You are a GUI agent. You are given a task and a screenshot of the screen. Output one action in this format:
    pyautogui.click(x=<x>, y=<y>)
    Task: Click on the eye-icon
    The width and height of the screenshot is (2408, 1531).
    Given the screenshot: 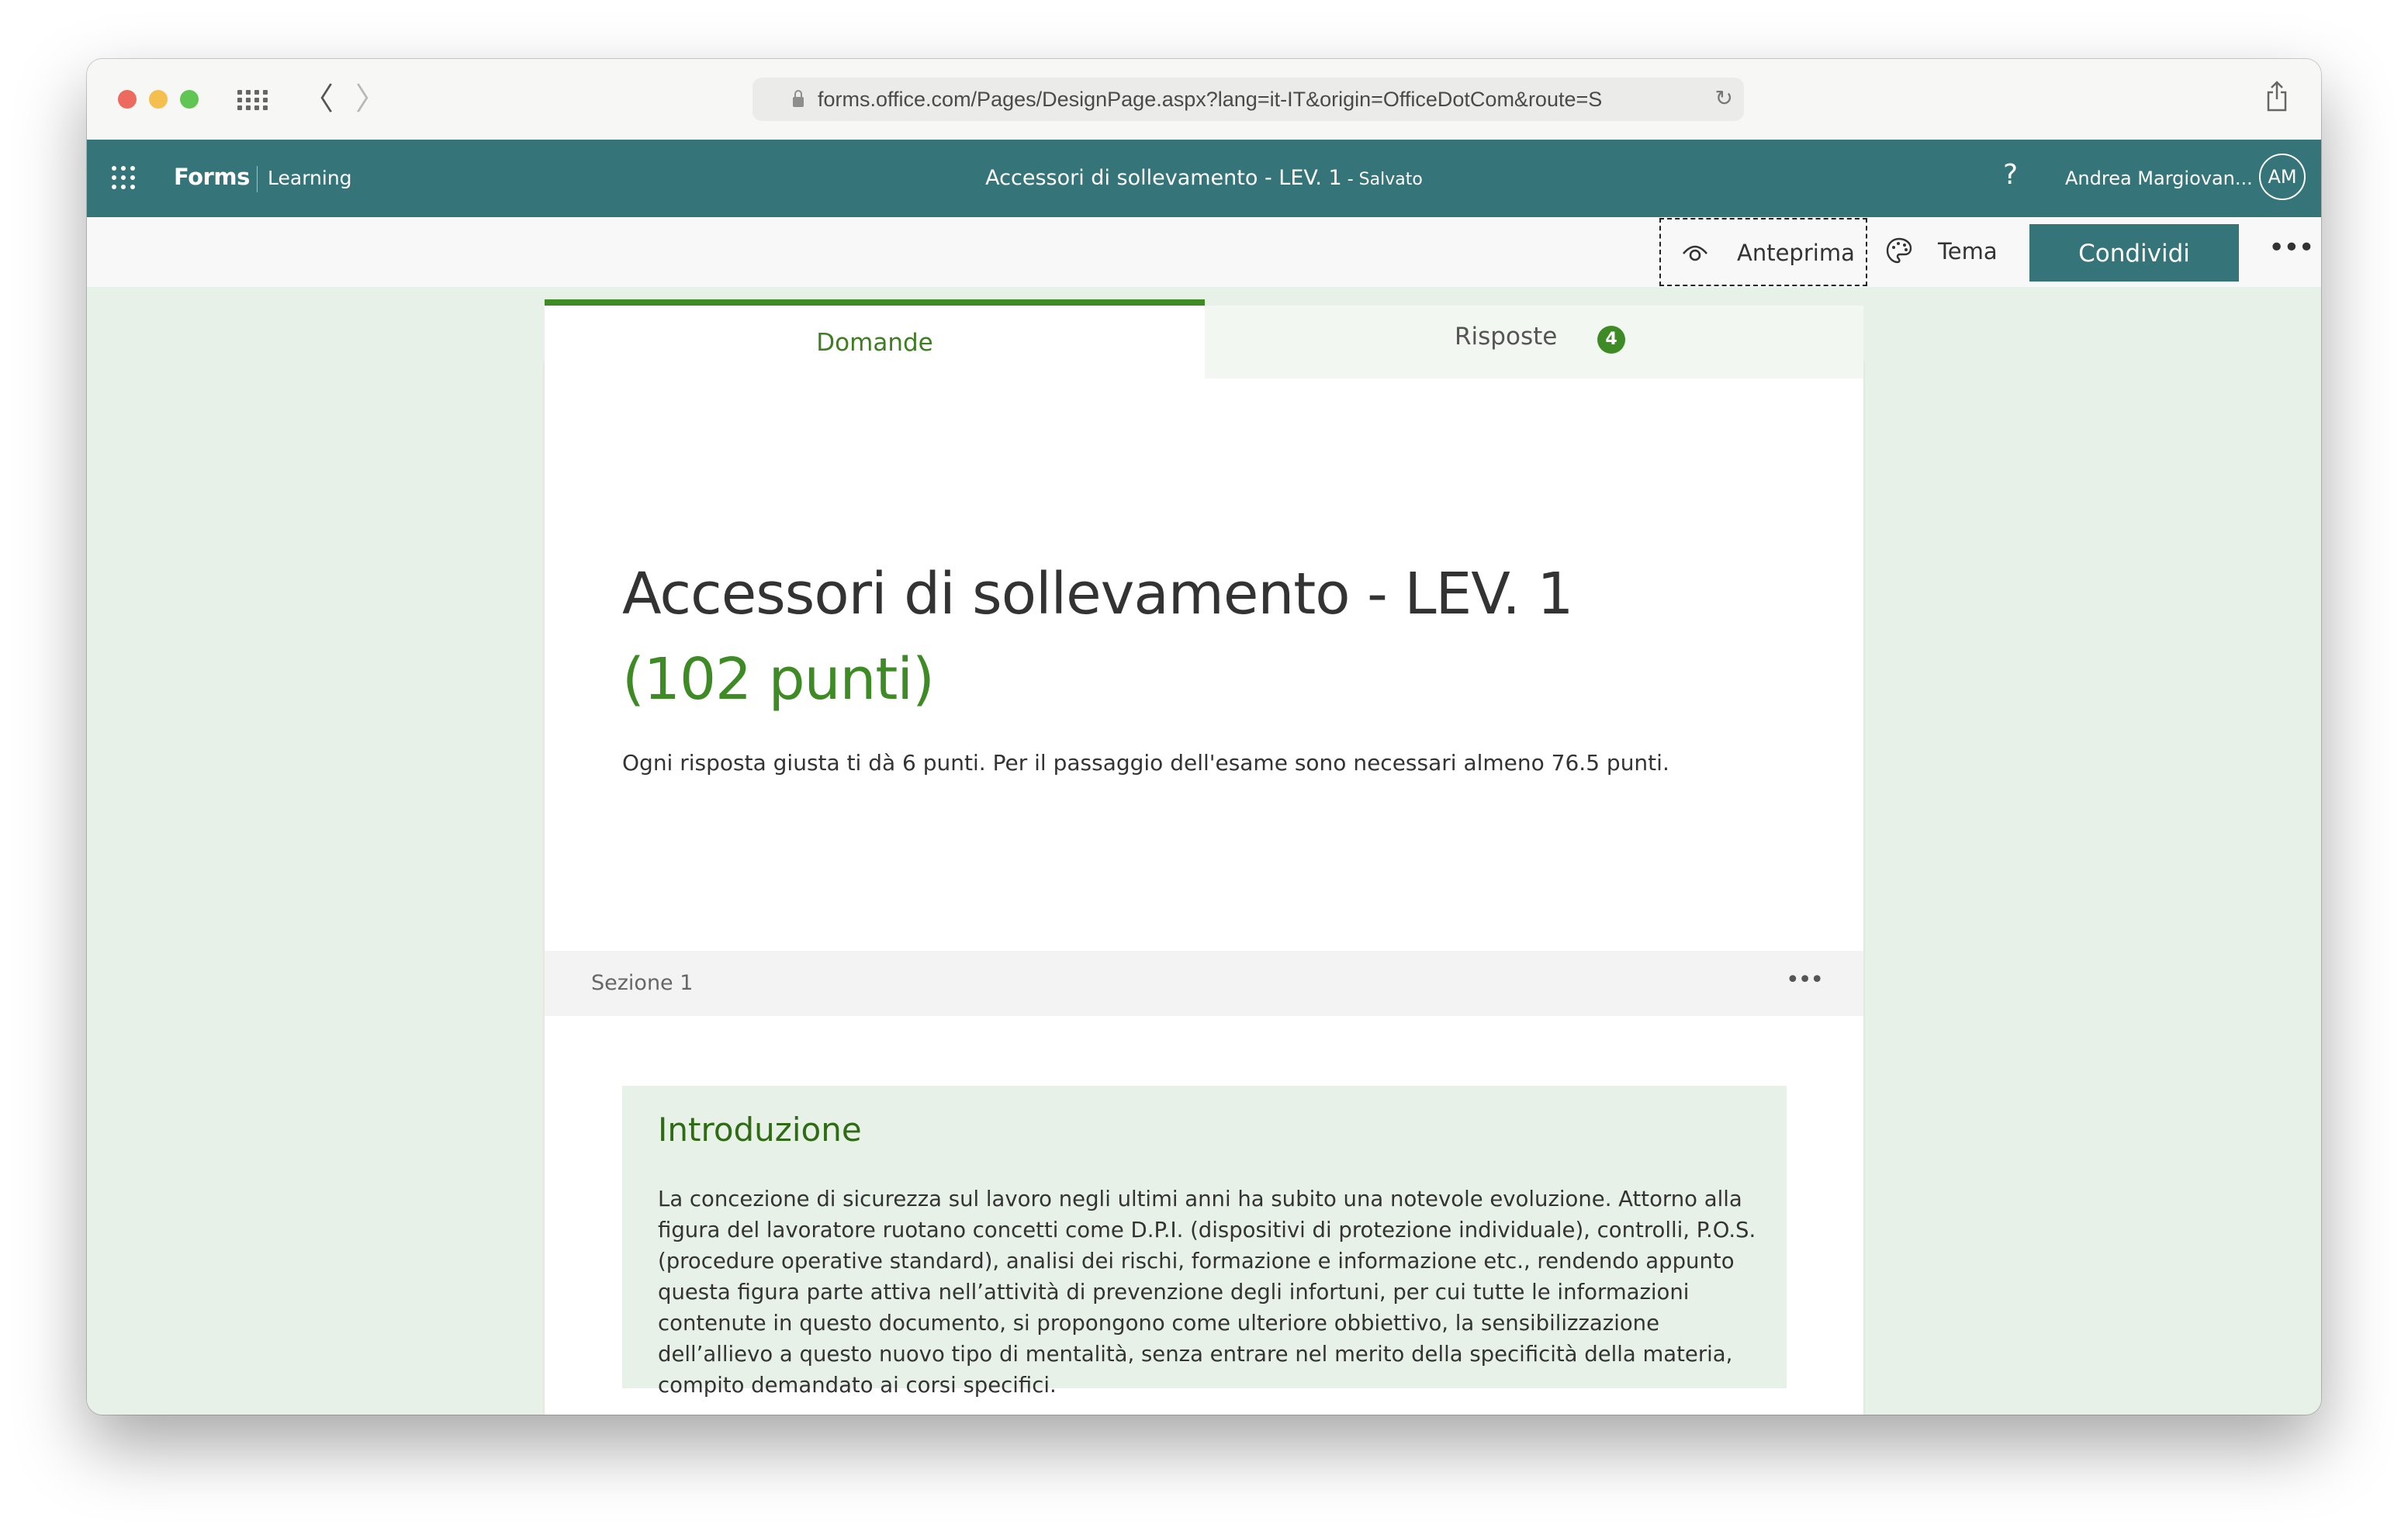 What is the action you would take?
    pyautogui.click(x=1695, y=253)
    